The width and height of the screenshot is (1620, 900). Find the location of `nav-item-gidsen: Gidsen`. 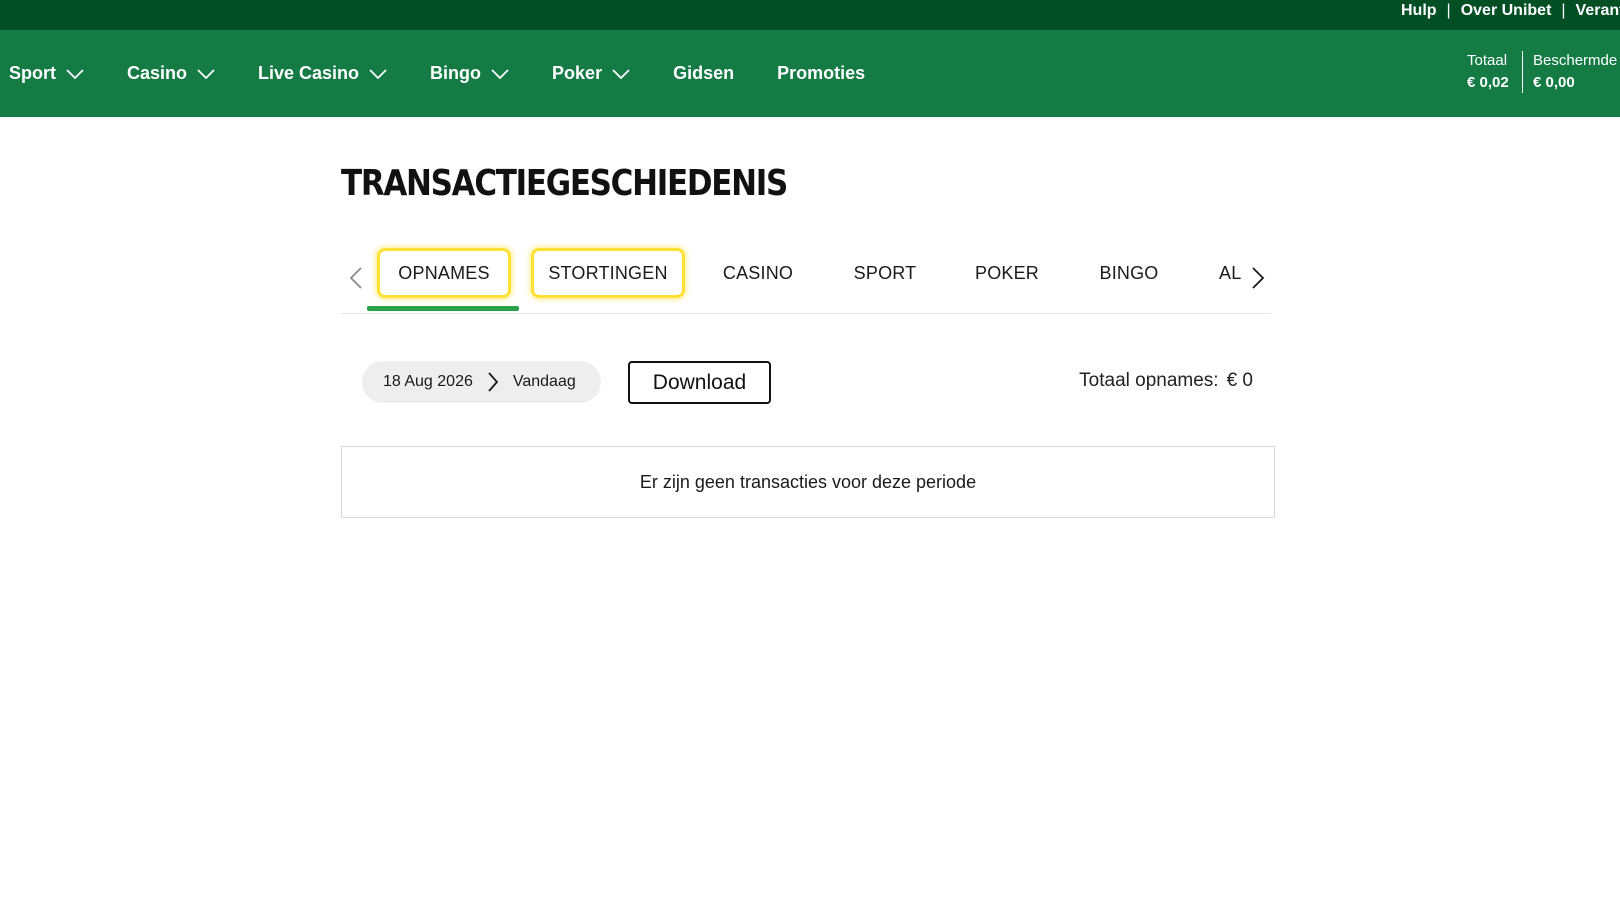

nav-item-gidsen: Gidsen is located at coordinates (703, 73).